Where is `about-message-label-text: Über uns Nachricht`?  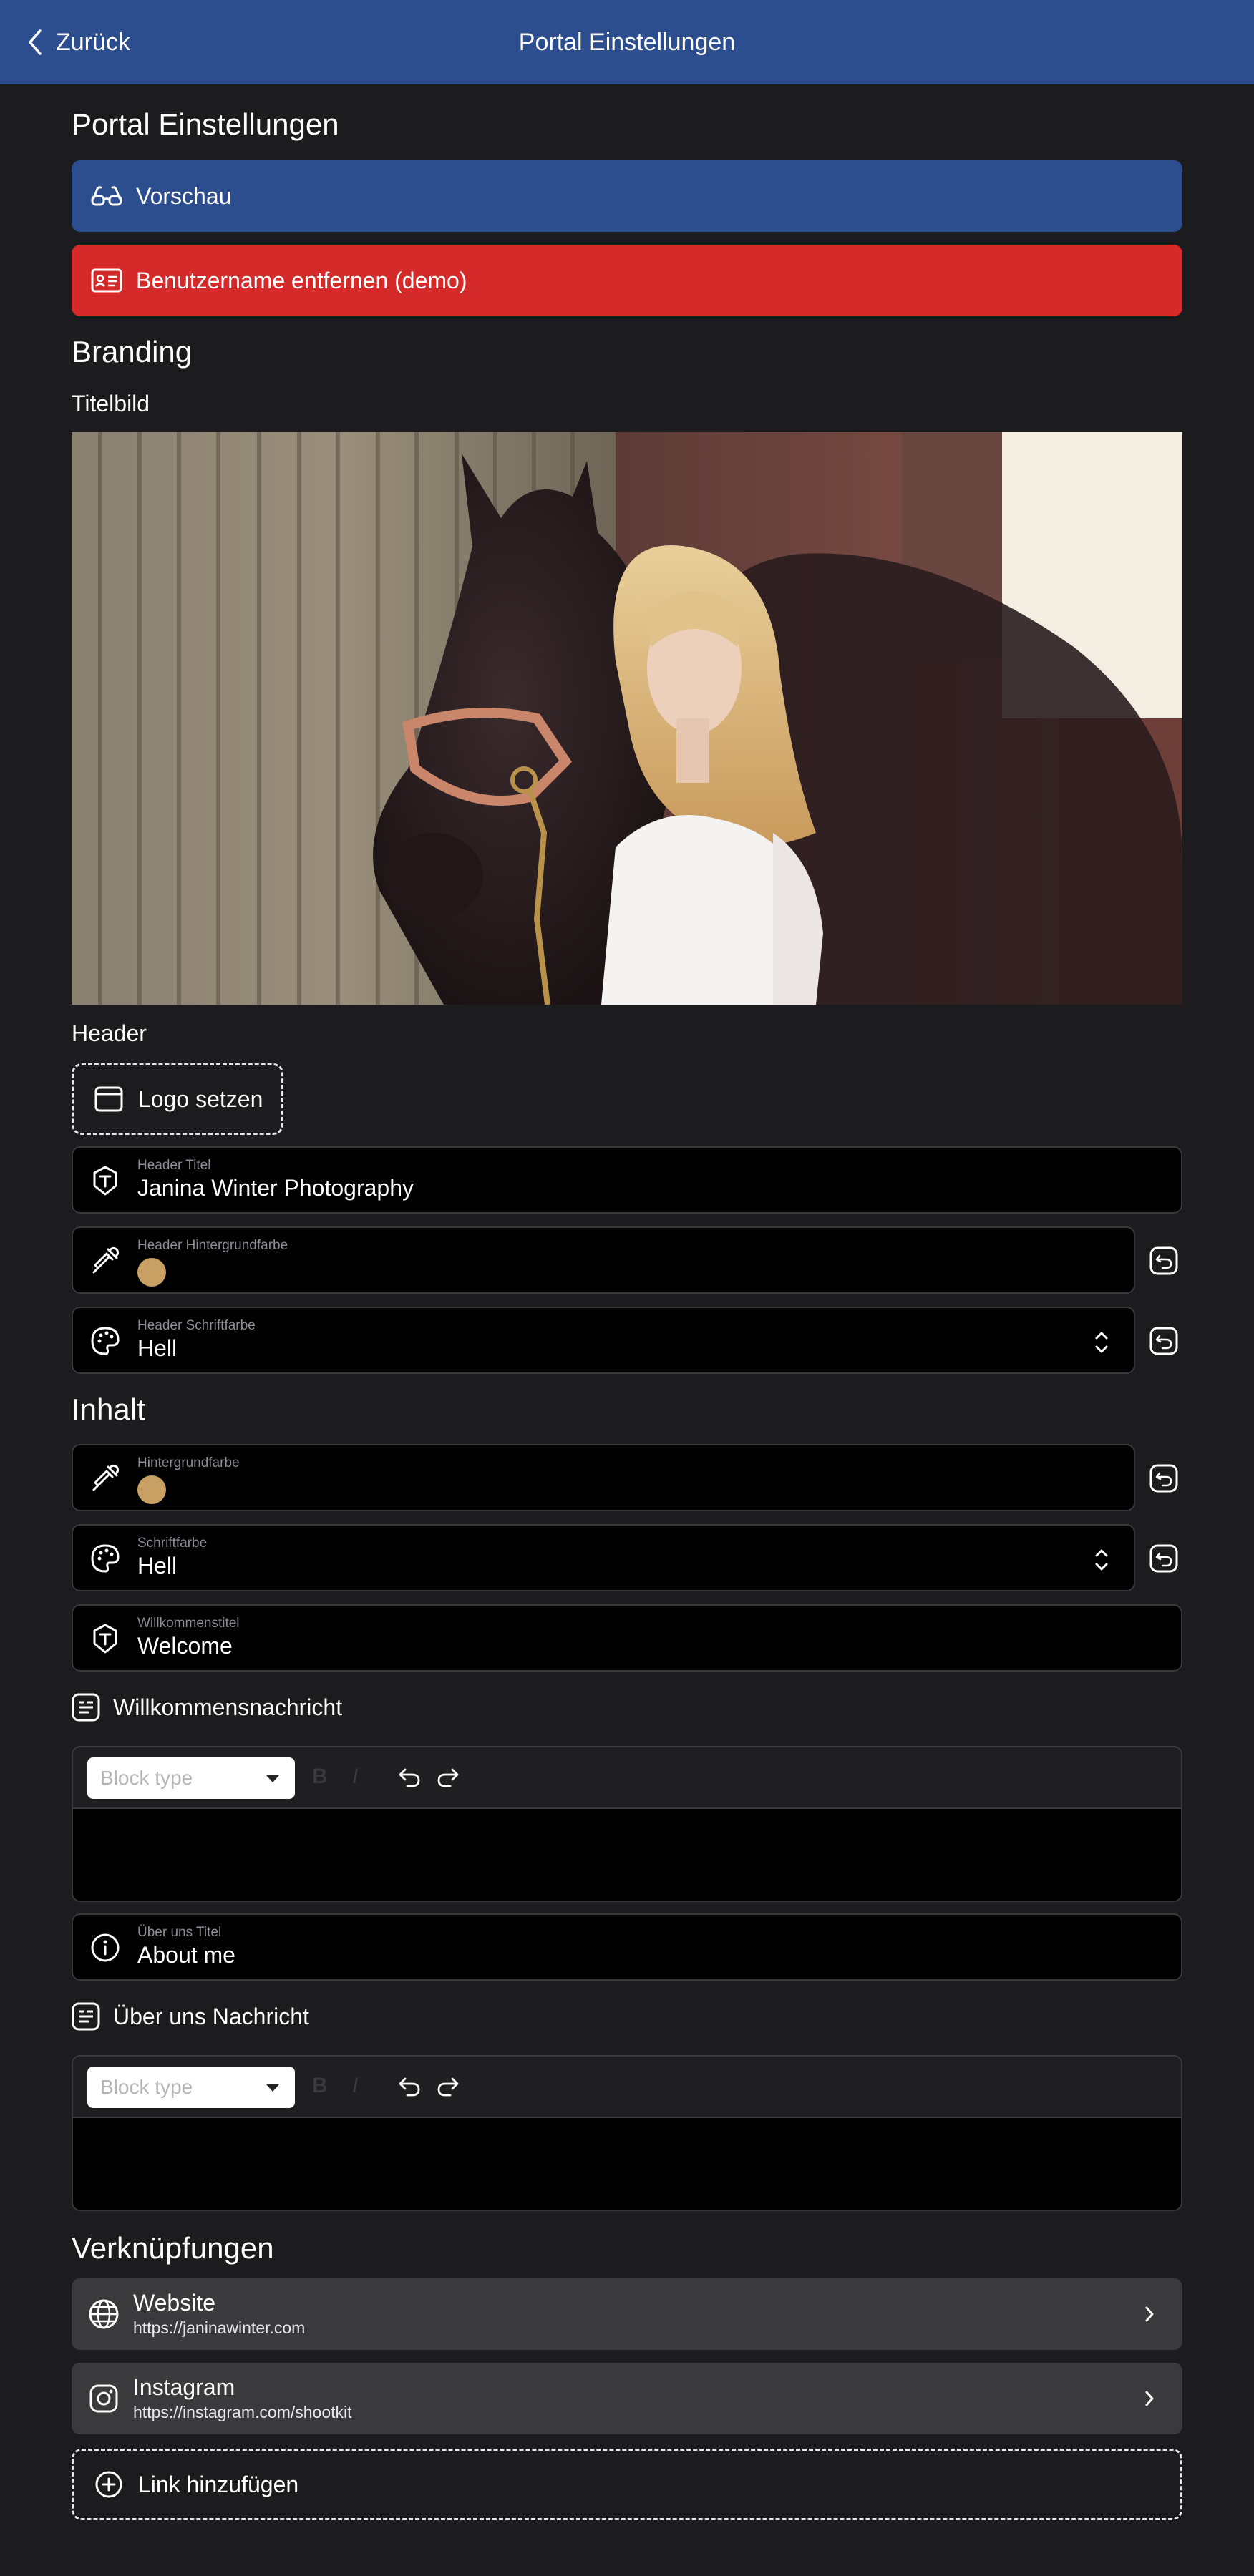
about-message-label-text: Über uns Nachricht is located at coordinates (211, 2016).